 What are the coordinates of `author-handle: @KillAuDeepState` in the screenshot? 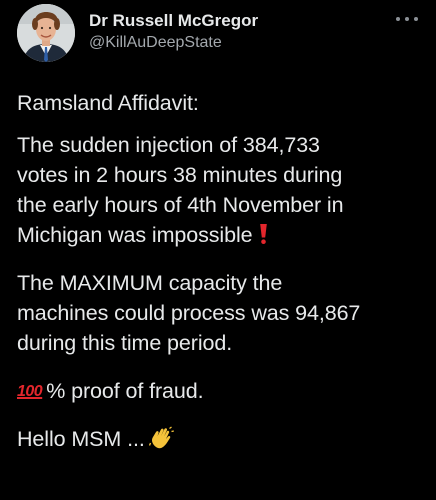 It's located at (155, 43).